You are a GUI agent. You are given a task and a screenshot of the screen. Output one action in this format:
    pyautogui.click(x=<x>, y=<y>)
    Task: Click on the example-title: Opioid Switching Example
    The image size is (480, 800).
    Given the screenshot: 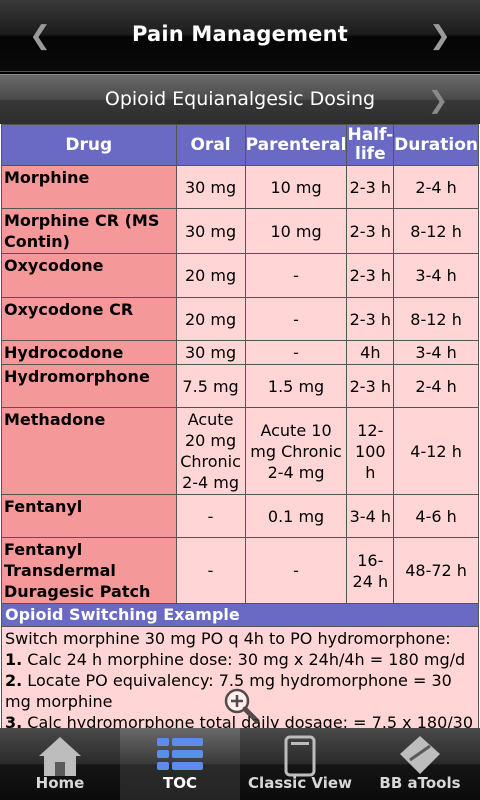 What is the action you would take?
    pyautogui.click(x=240, y=615)
    